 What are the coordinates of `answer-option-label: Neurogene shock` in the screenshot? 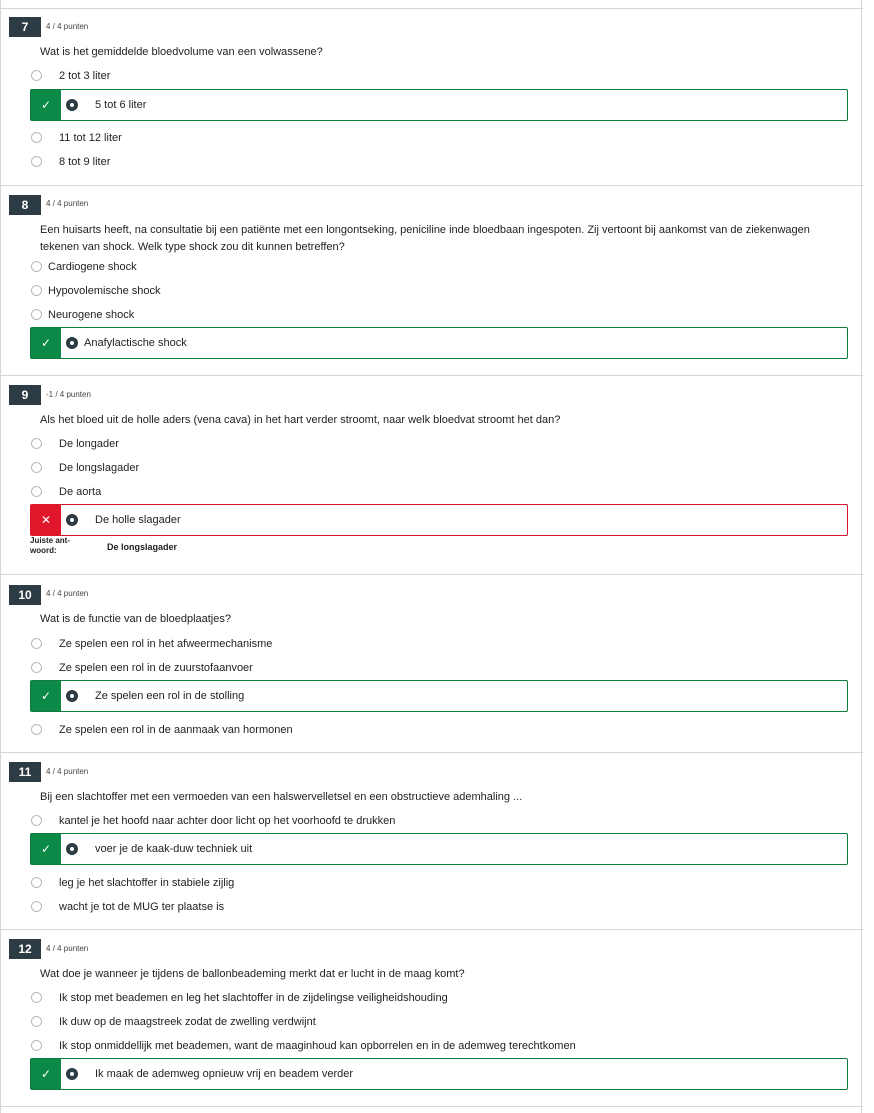 It's located at (91, 315).